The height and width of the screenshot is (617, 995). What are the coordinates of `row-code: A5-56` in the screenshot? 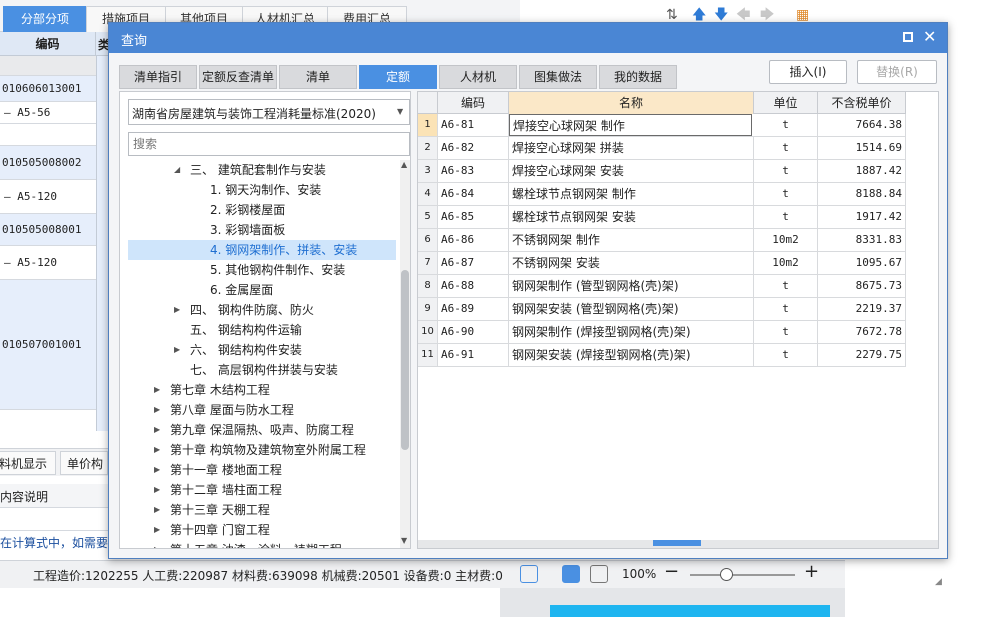 It's located at (34, 112).